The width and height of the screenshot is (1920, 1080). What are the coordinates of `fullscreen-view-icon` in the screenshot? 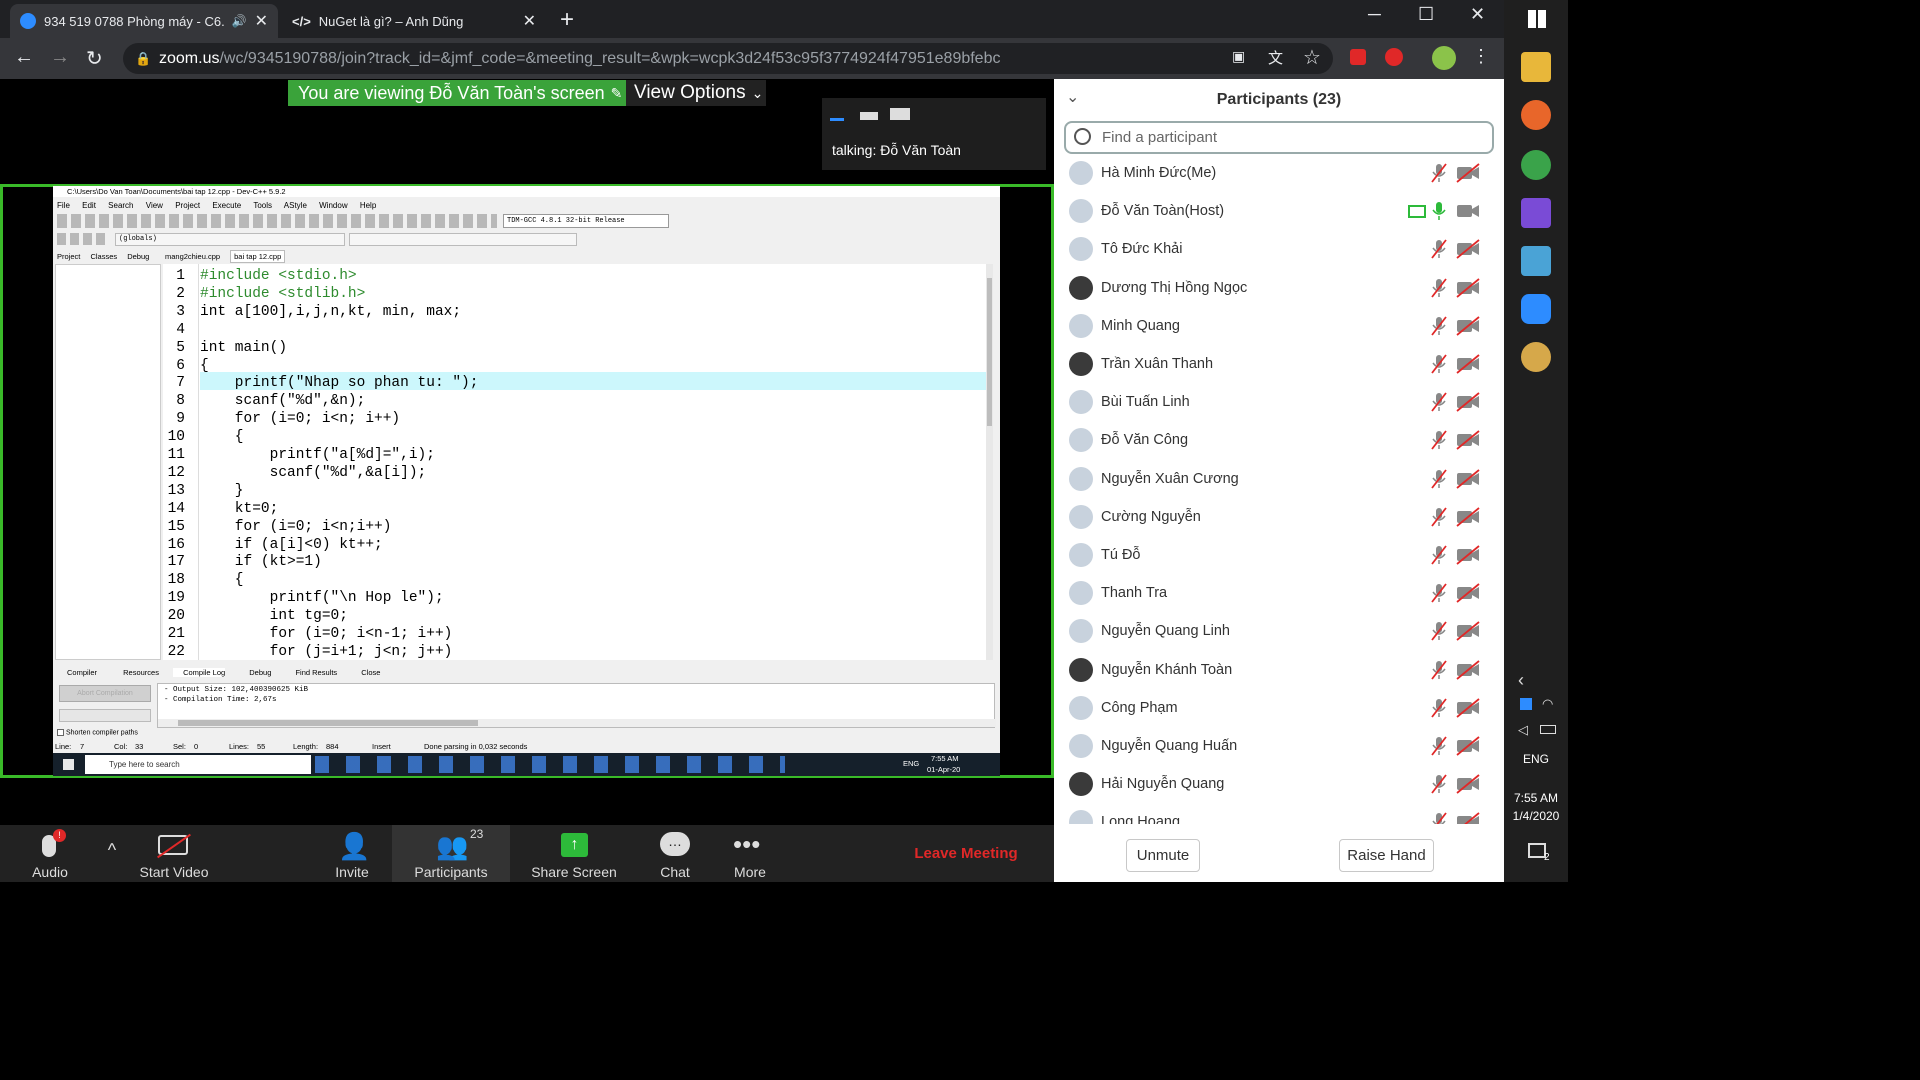 It's located at (900, 114).